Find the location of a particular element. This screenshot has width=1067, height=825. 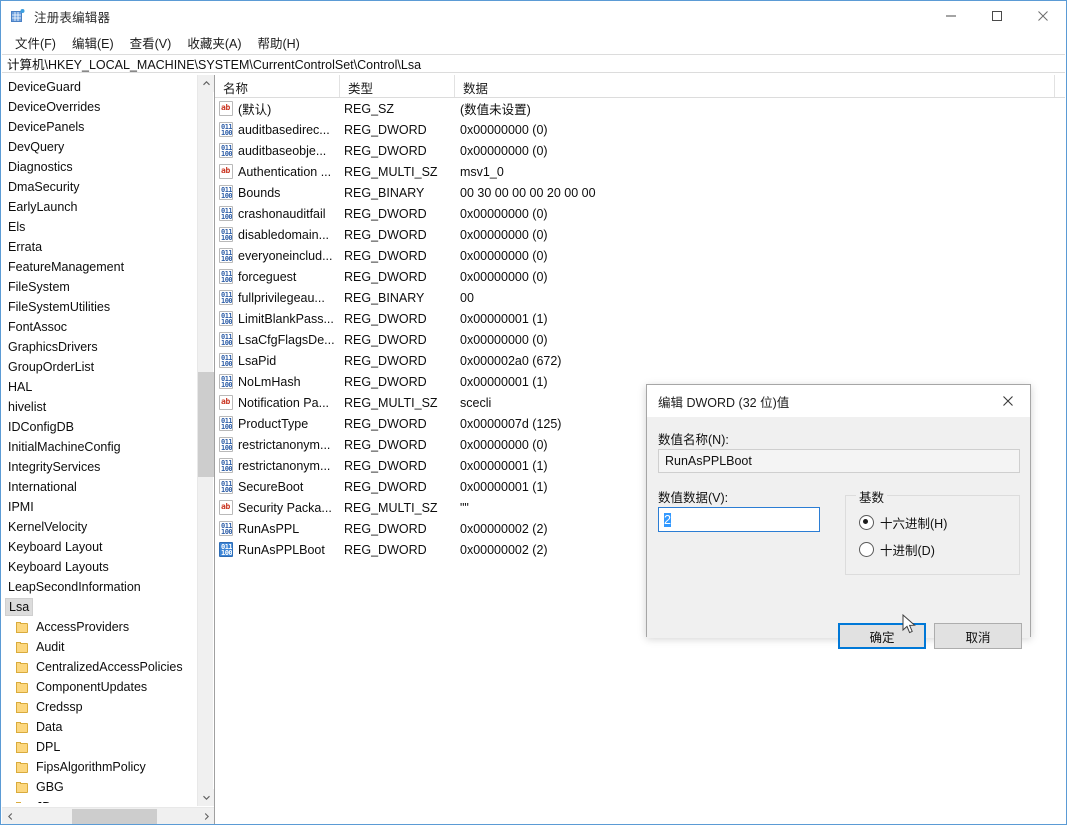

tree-item: InitialMachineConfig is located at coordinates (100, 447).